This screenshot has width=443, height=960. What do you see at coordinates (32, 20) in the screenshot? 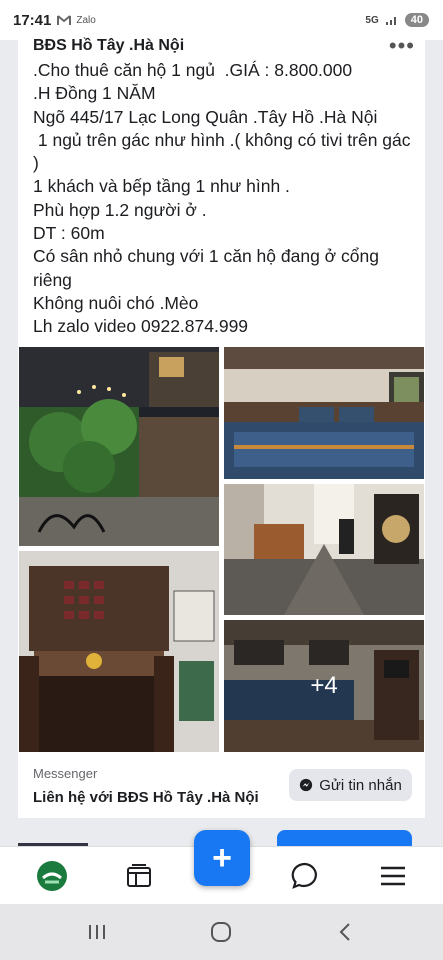
I see `status-time: 17:41` at bounding box center [32, 20].